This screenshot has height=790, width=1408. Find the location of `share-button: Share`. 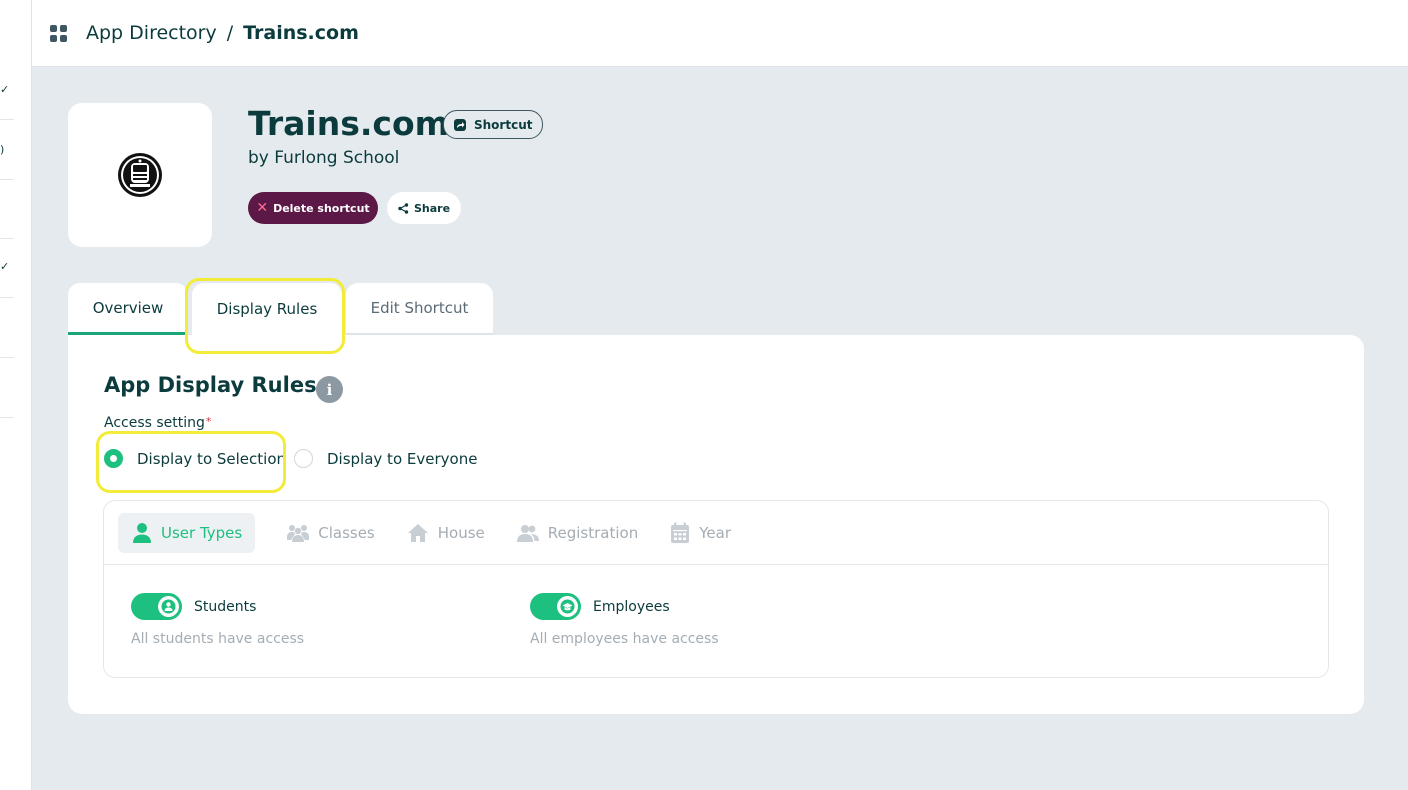

share-button: Share is located at coordinates (424, 208).